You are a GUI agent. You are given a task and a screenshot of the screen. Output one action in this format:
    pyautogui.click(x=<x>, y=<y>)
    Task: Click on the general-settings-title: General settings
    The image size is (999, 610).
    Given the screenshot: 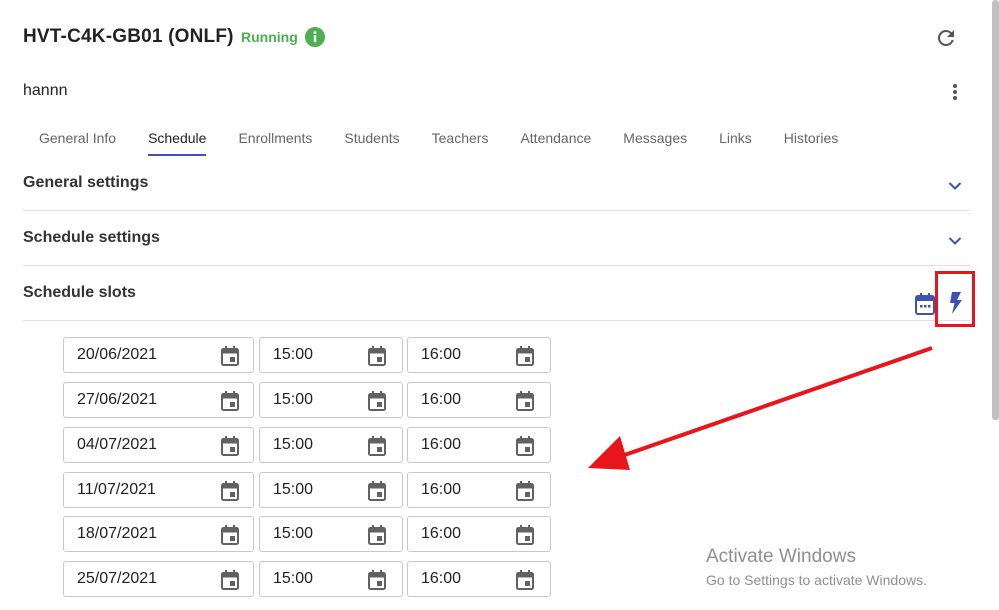 What is the action you would take?
    pyautogui.click(x=86, y=182)
    